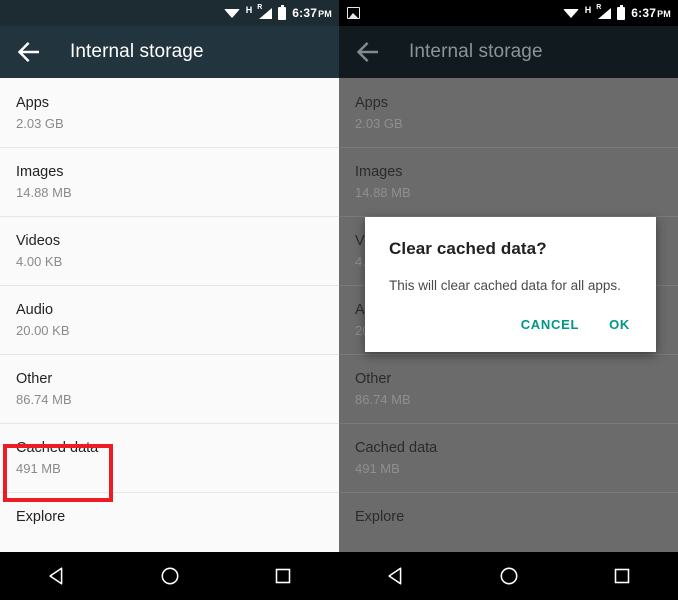 This screenshot has width=678, height=600. What do you see at coordinates (169, 457) in the screenshot?
I see `list-item-cached-data: Cached data 491 MB` at bounding box center [169, 457].